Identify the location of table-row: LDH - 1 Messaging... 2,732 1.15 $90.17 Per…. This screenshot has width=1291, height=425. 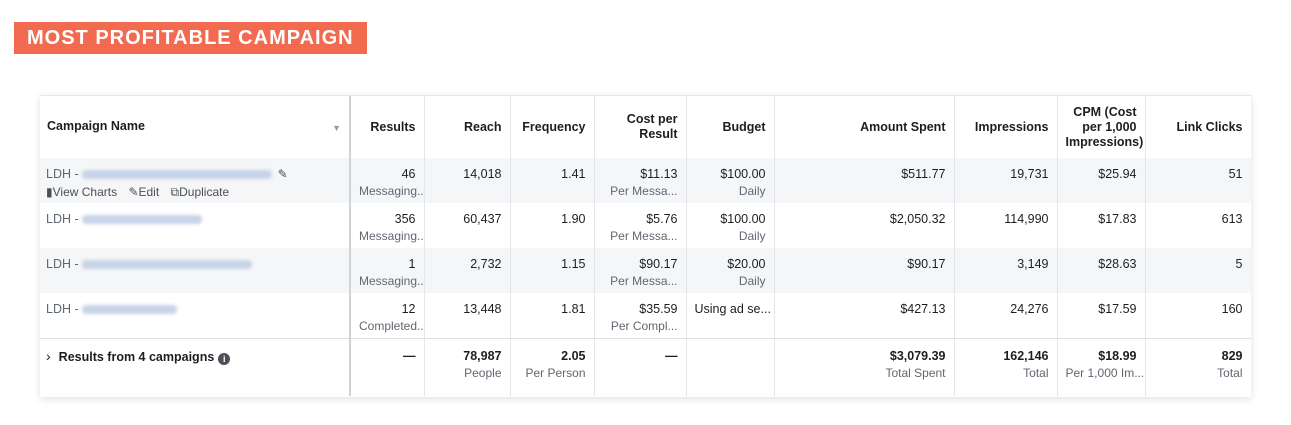
(645, 270).